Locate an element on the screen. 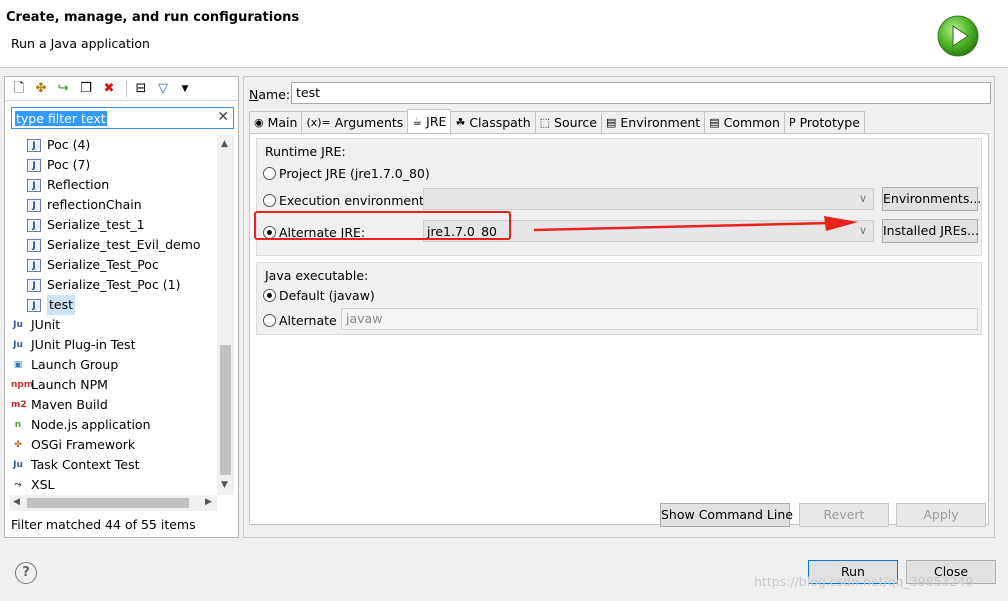 Image resolution: width=1008 pixels, height=601 pixels. tree-item: Jtest is located at coordinates (51, 305).